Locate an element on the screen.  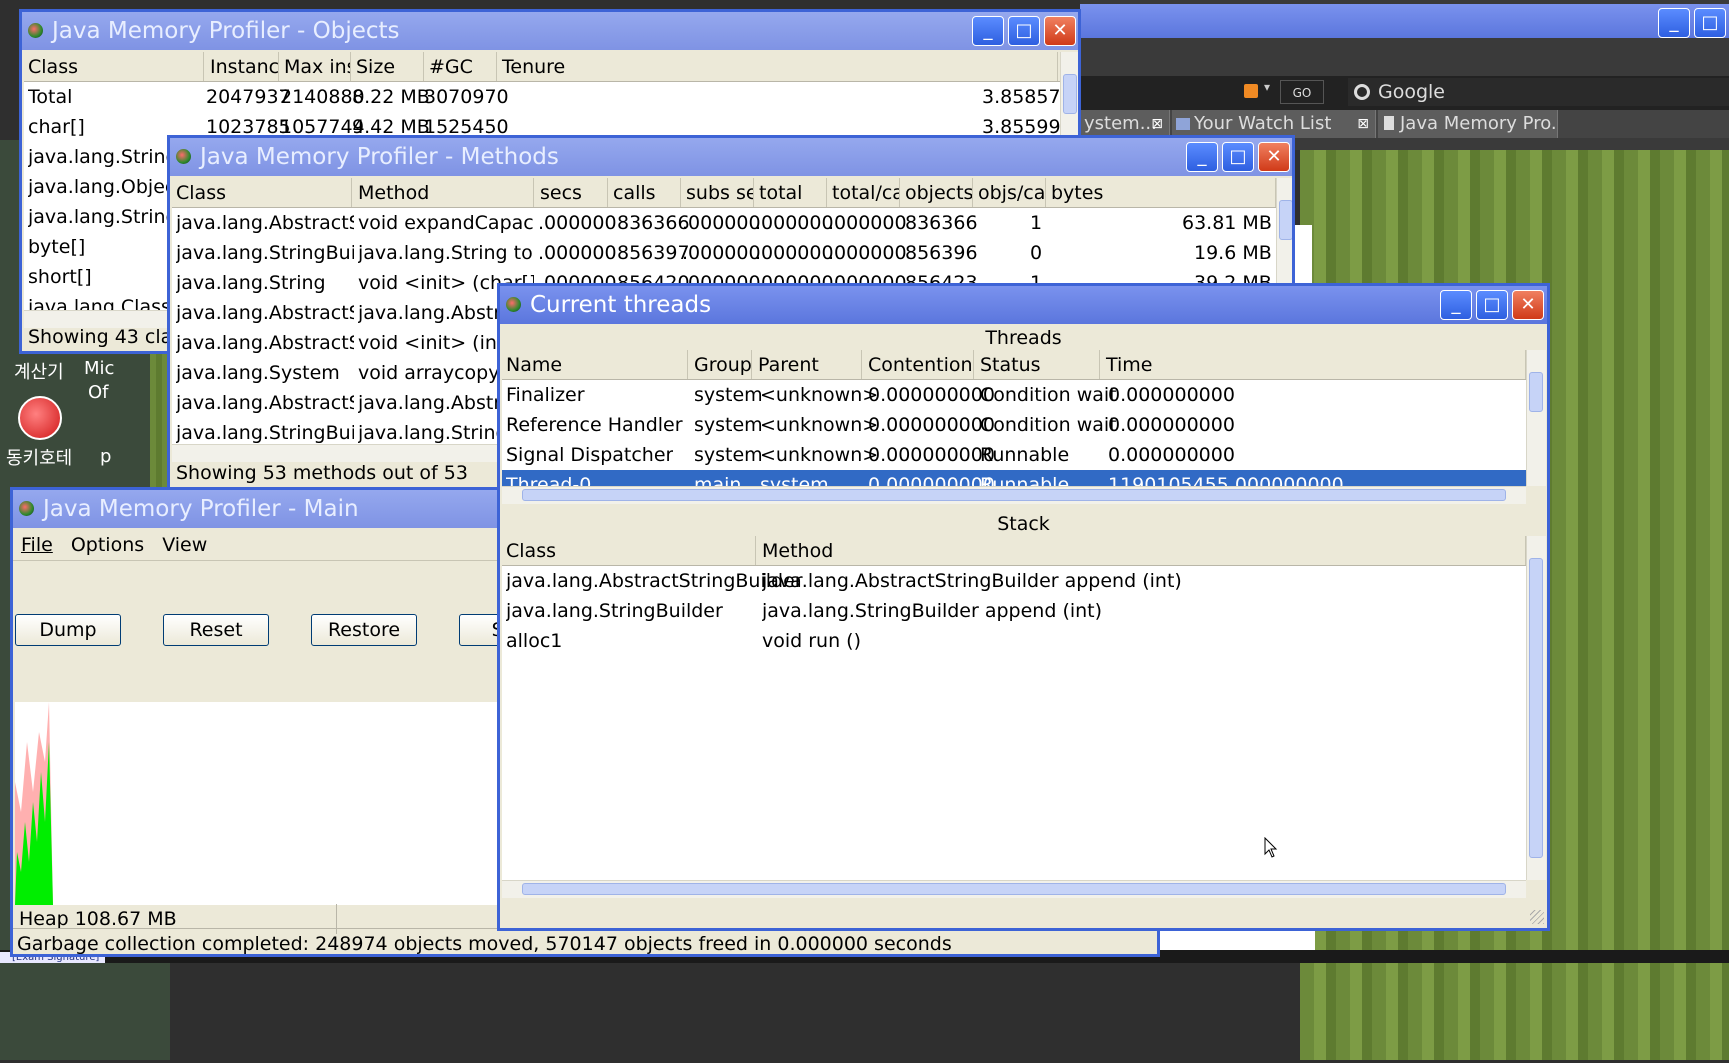
column-header-time: Time is located at coordinates (1314, 364).